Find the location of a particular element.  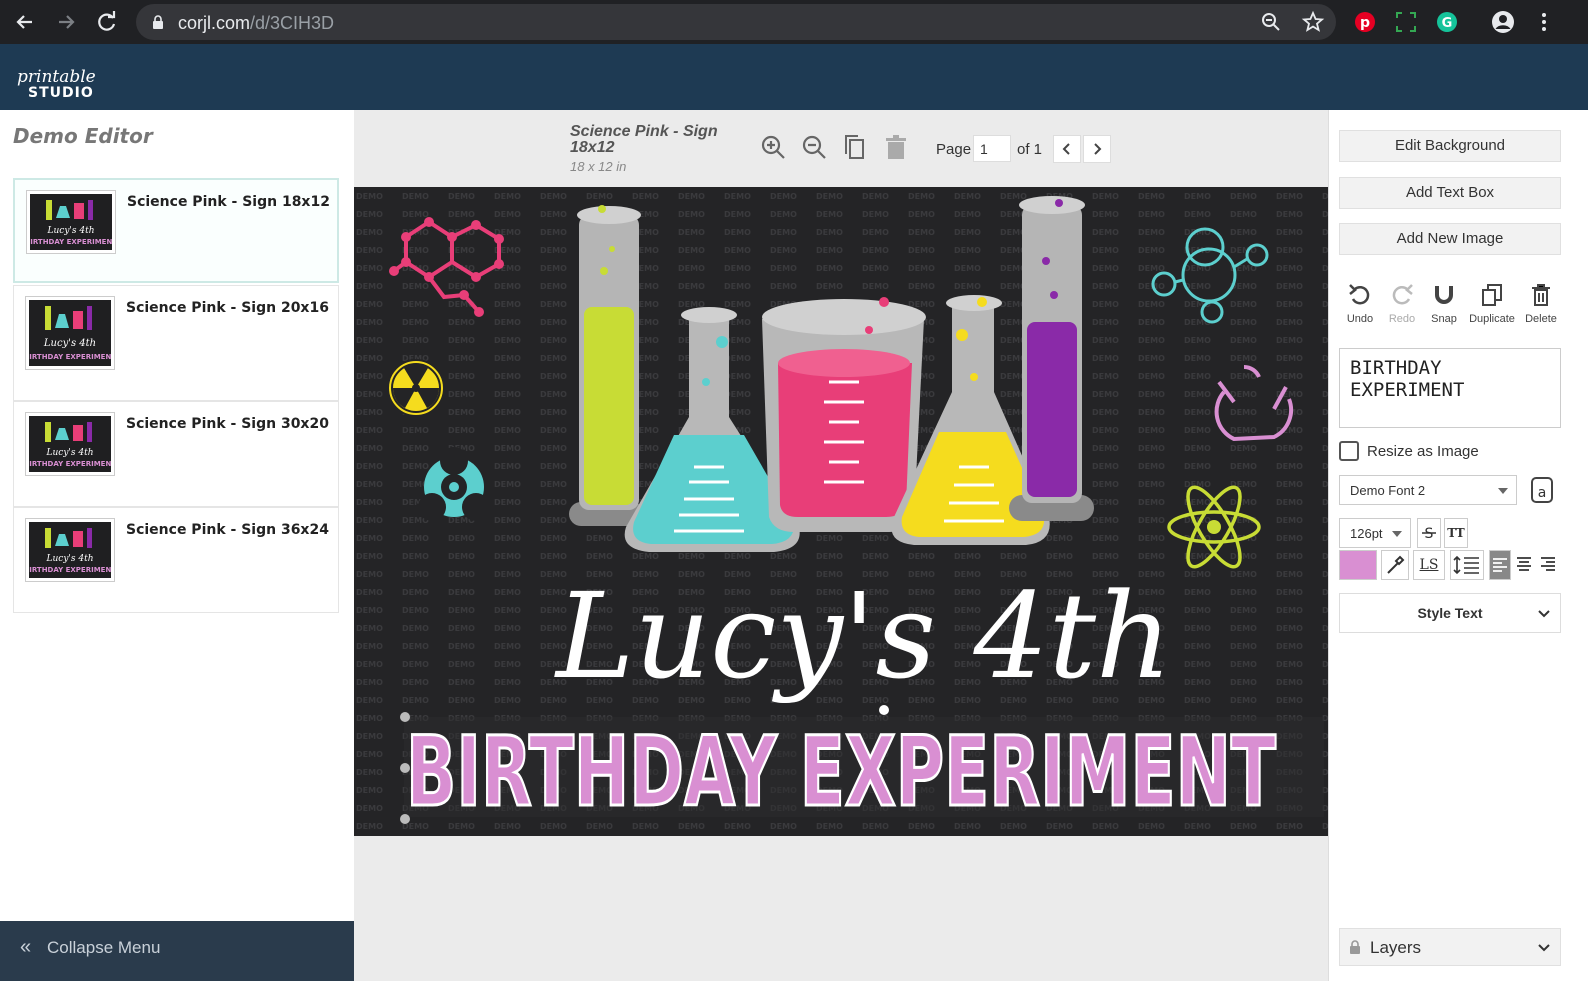

align-right-button is located at coordinates (1549, 565).